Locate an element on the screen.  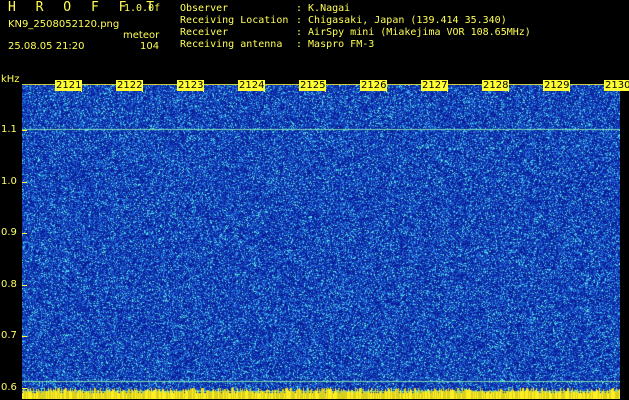
y-tick-label: 1.0 is located at coordinates (9, 181).